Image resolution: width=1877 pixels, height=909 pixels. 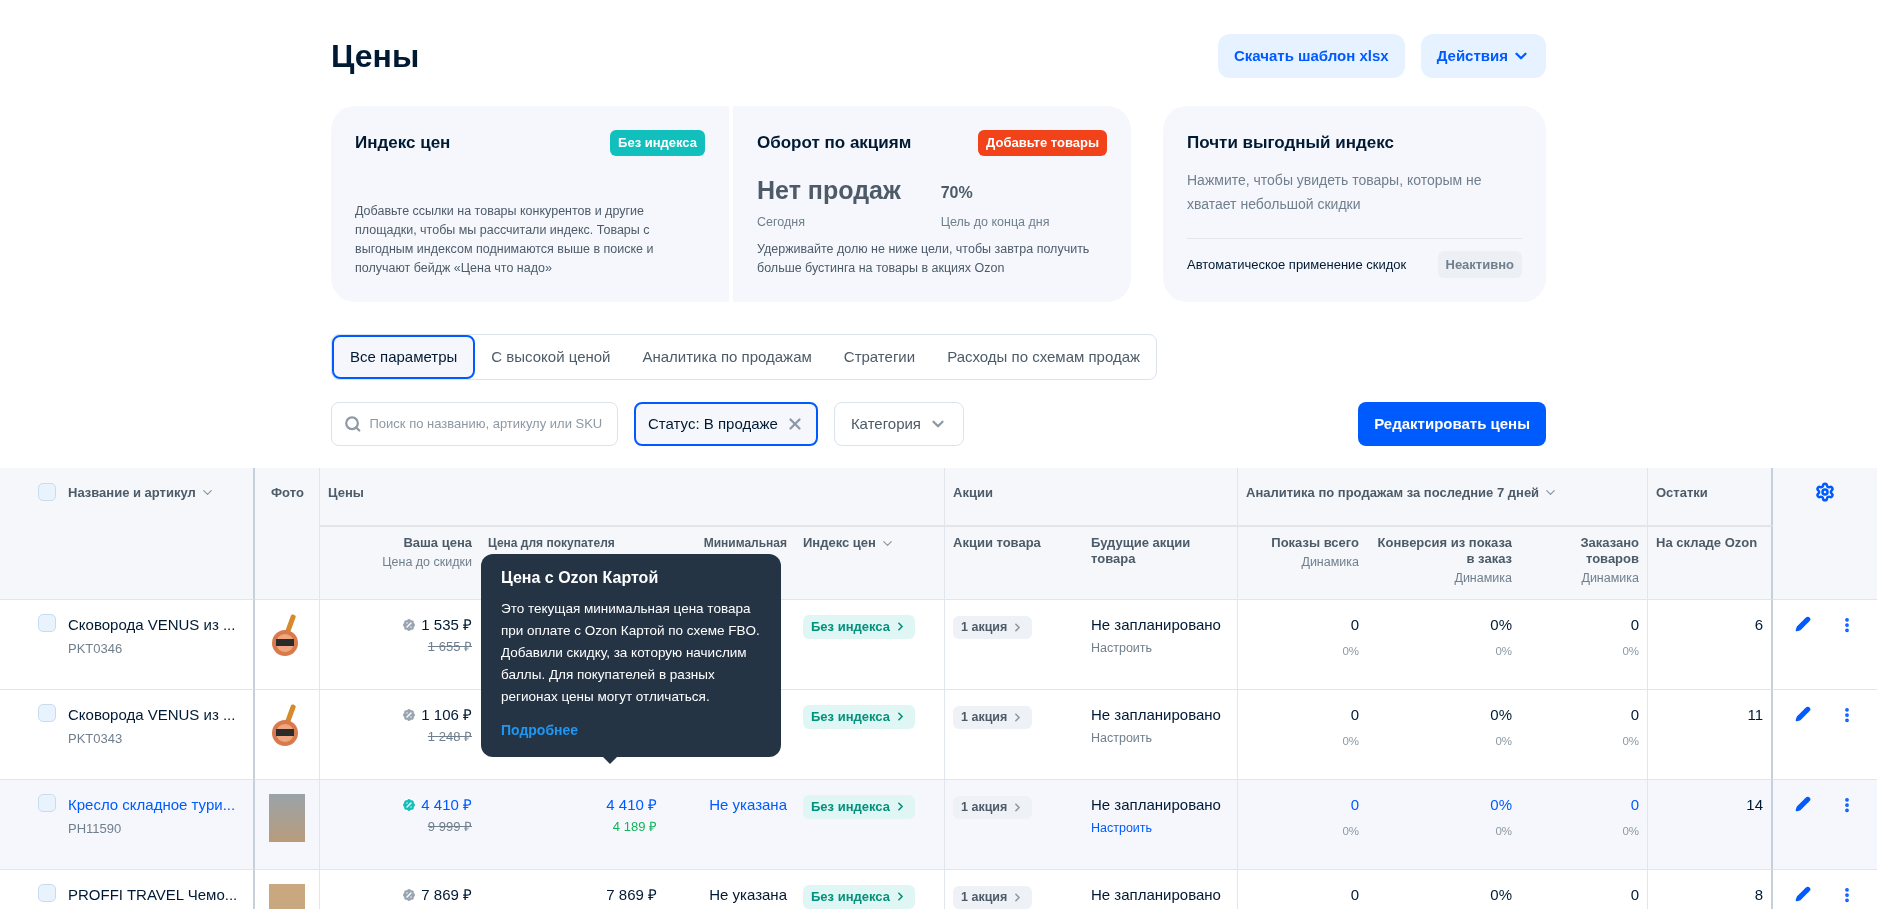 I want to click on column-header: Акции товара, so click(x=997, y=543).